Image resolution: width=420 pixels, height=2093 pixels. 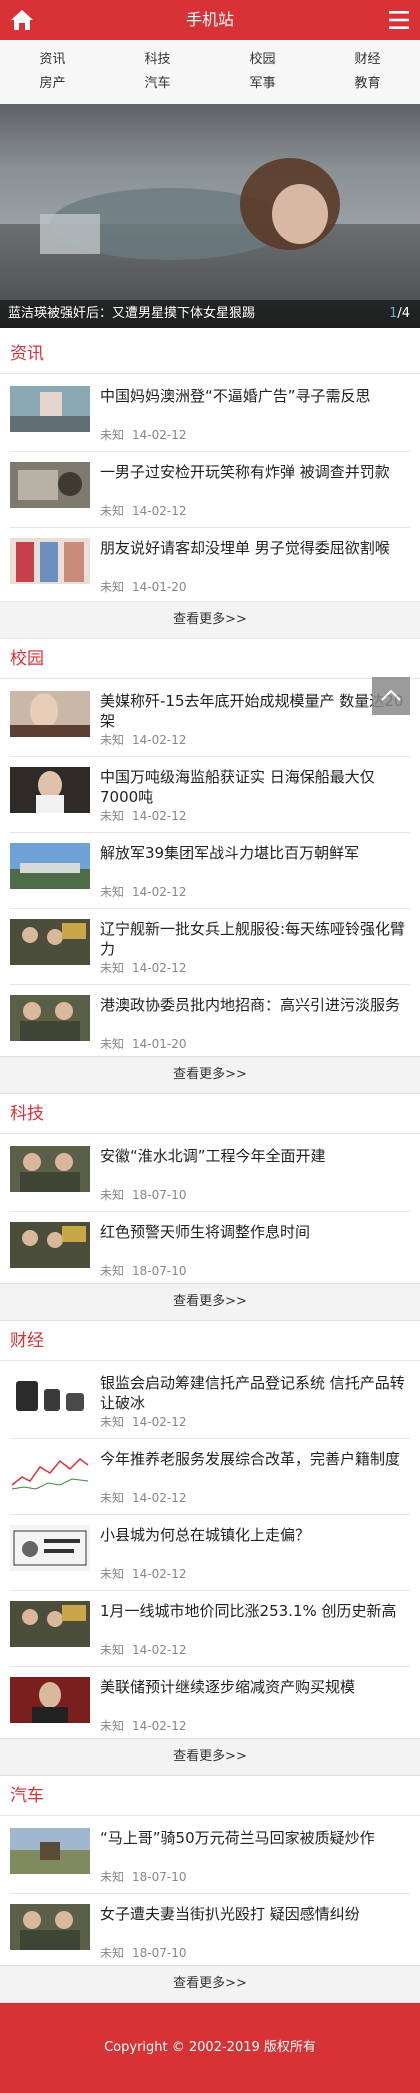 I want to click on list-item: 港澳政协委员批内地招商：高兴引进污淡服务 未知 14-01-20, so click(x=210, y=1023).